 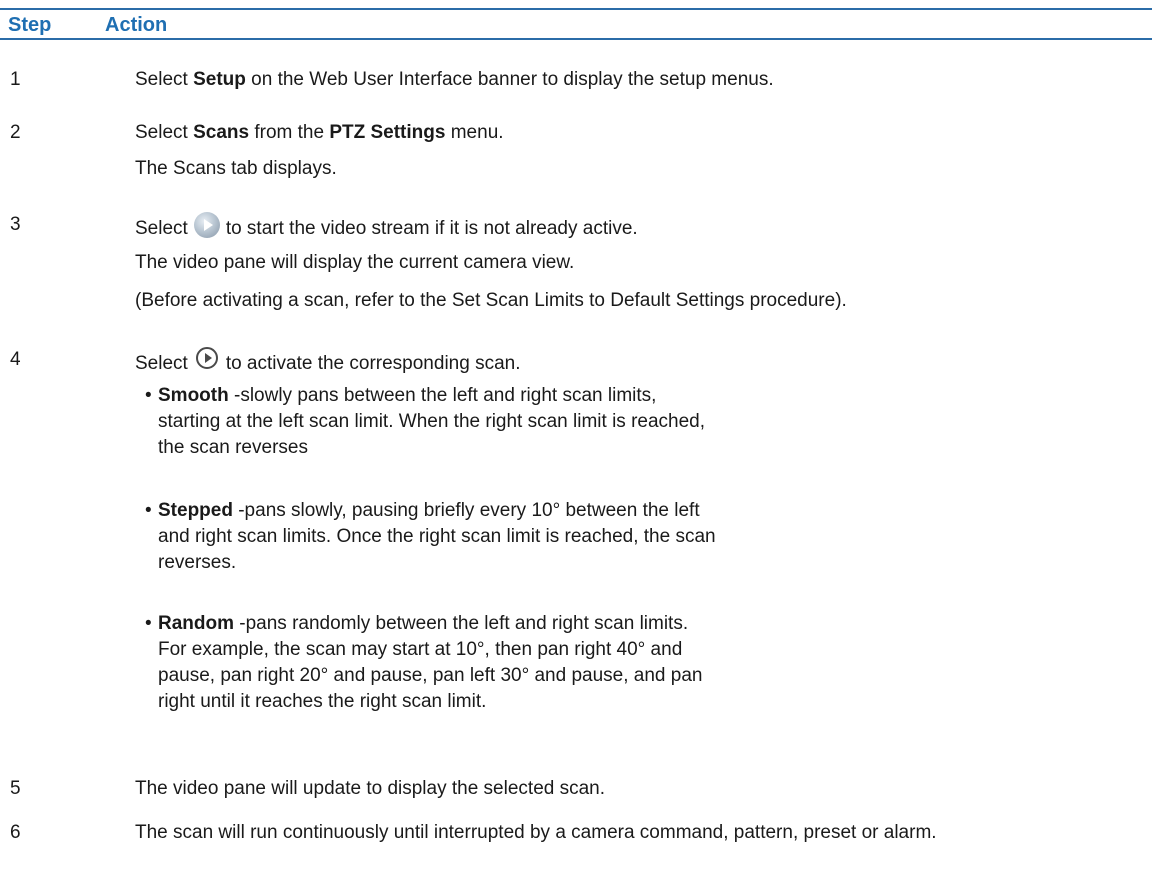 What do you see at coordinates (15, 359) in the screenshot?
I see `step-number: 4` at bounding box center [15, 359].